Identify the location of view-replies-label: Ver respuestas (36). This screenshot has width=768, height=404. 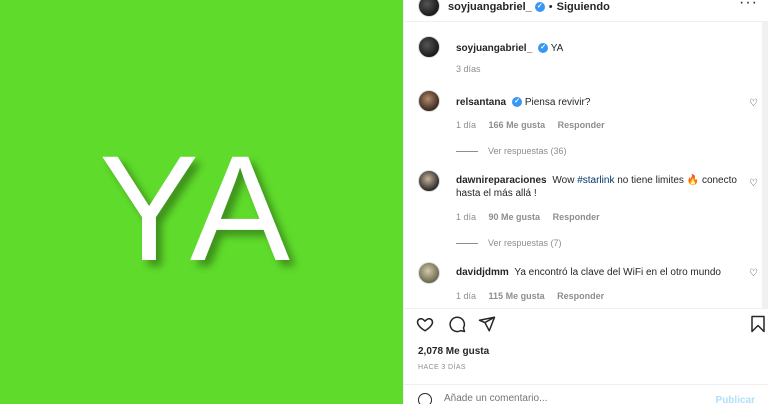
(527, 151).